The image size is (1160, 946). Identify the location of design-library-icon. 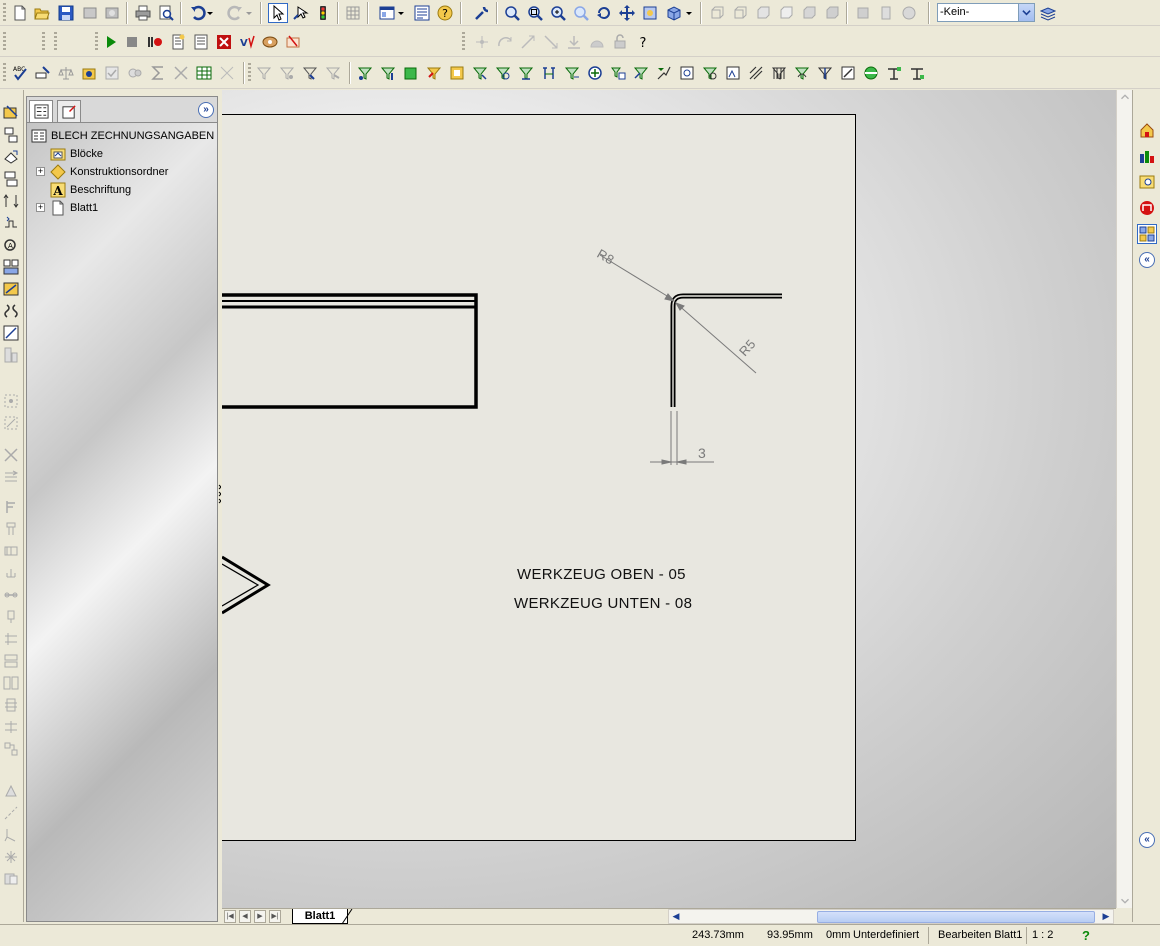
(1147, 208).